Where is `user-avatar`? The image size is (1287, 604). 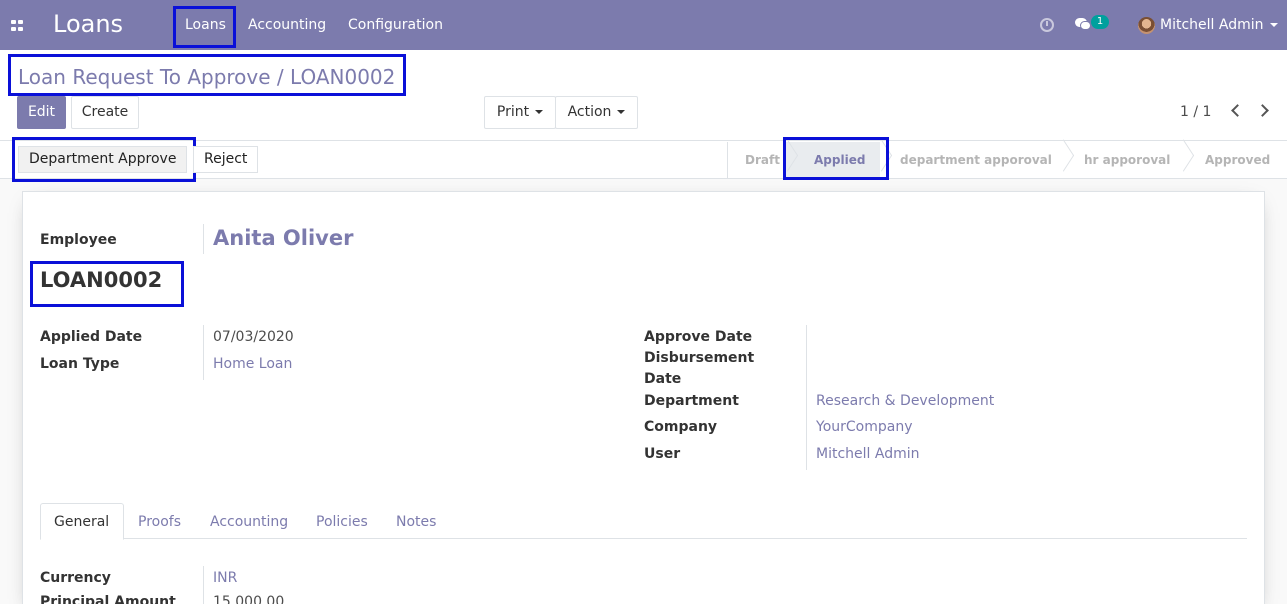 user-avatar is located at coordinates (1146, 25).